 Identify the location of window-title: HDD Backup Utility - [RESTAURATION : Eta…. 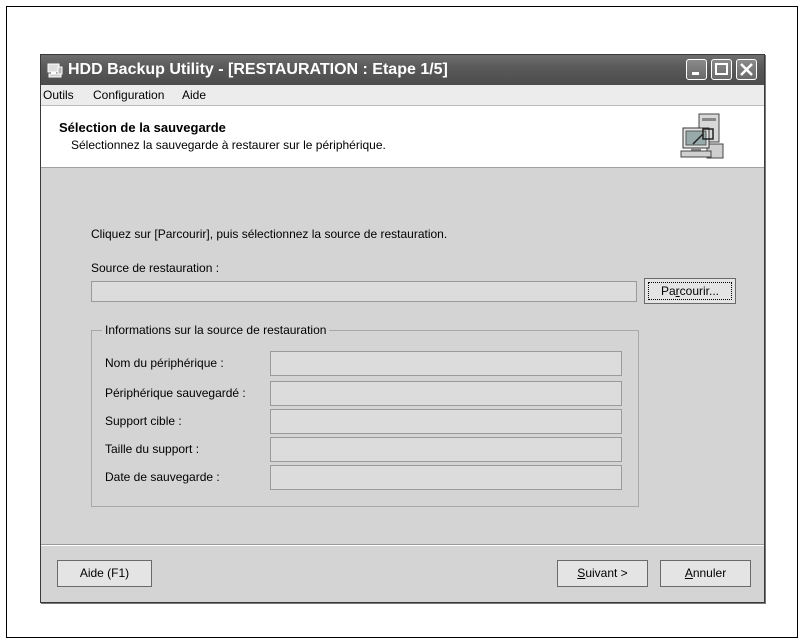
(258, 69).